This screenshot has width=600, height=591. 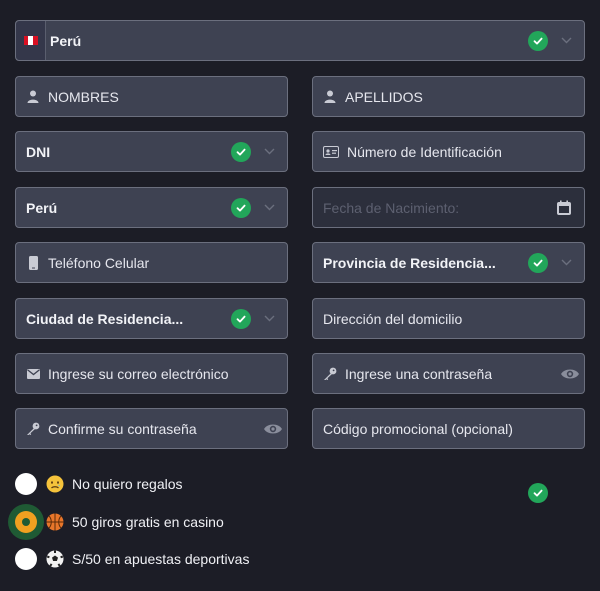 I want to click on country-select: Perú, so click(x=300, y=40).